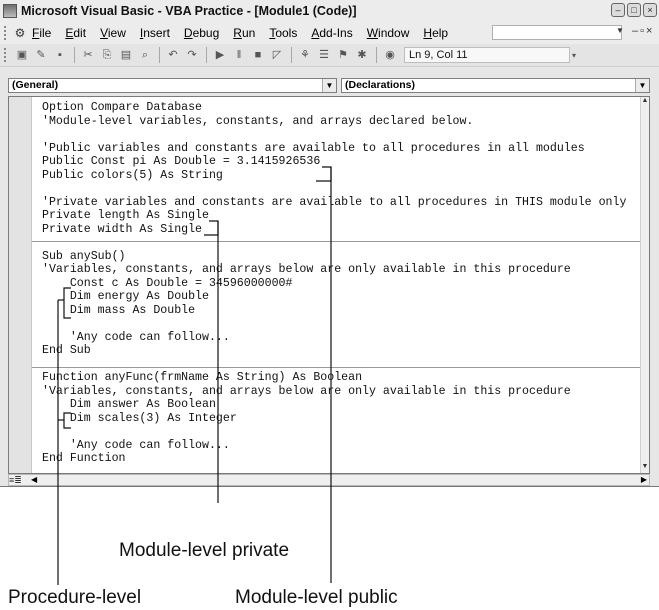  What do you see at coordinates (645, 102) in the screenshot?
I see `scroll-up-icon: ▲` at bounding box center [645, 102].